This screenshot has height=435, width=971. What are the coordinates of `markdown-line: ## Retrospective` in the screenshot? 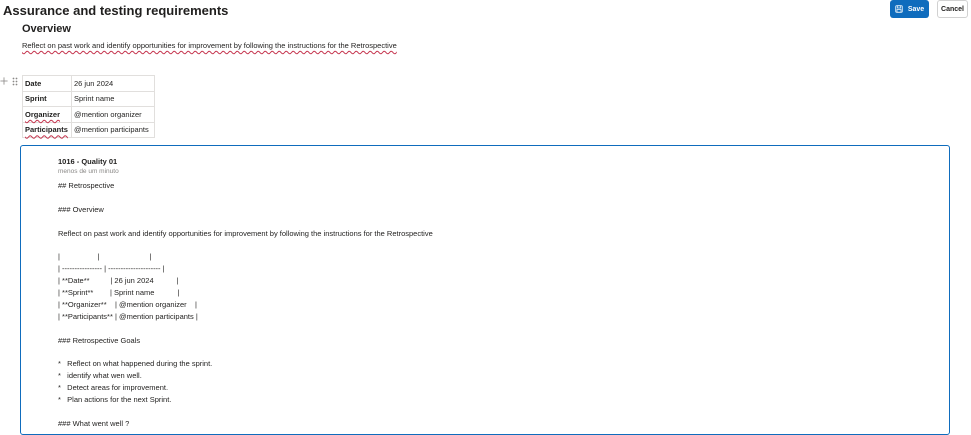 It's located at (86, 185).